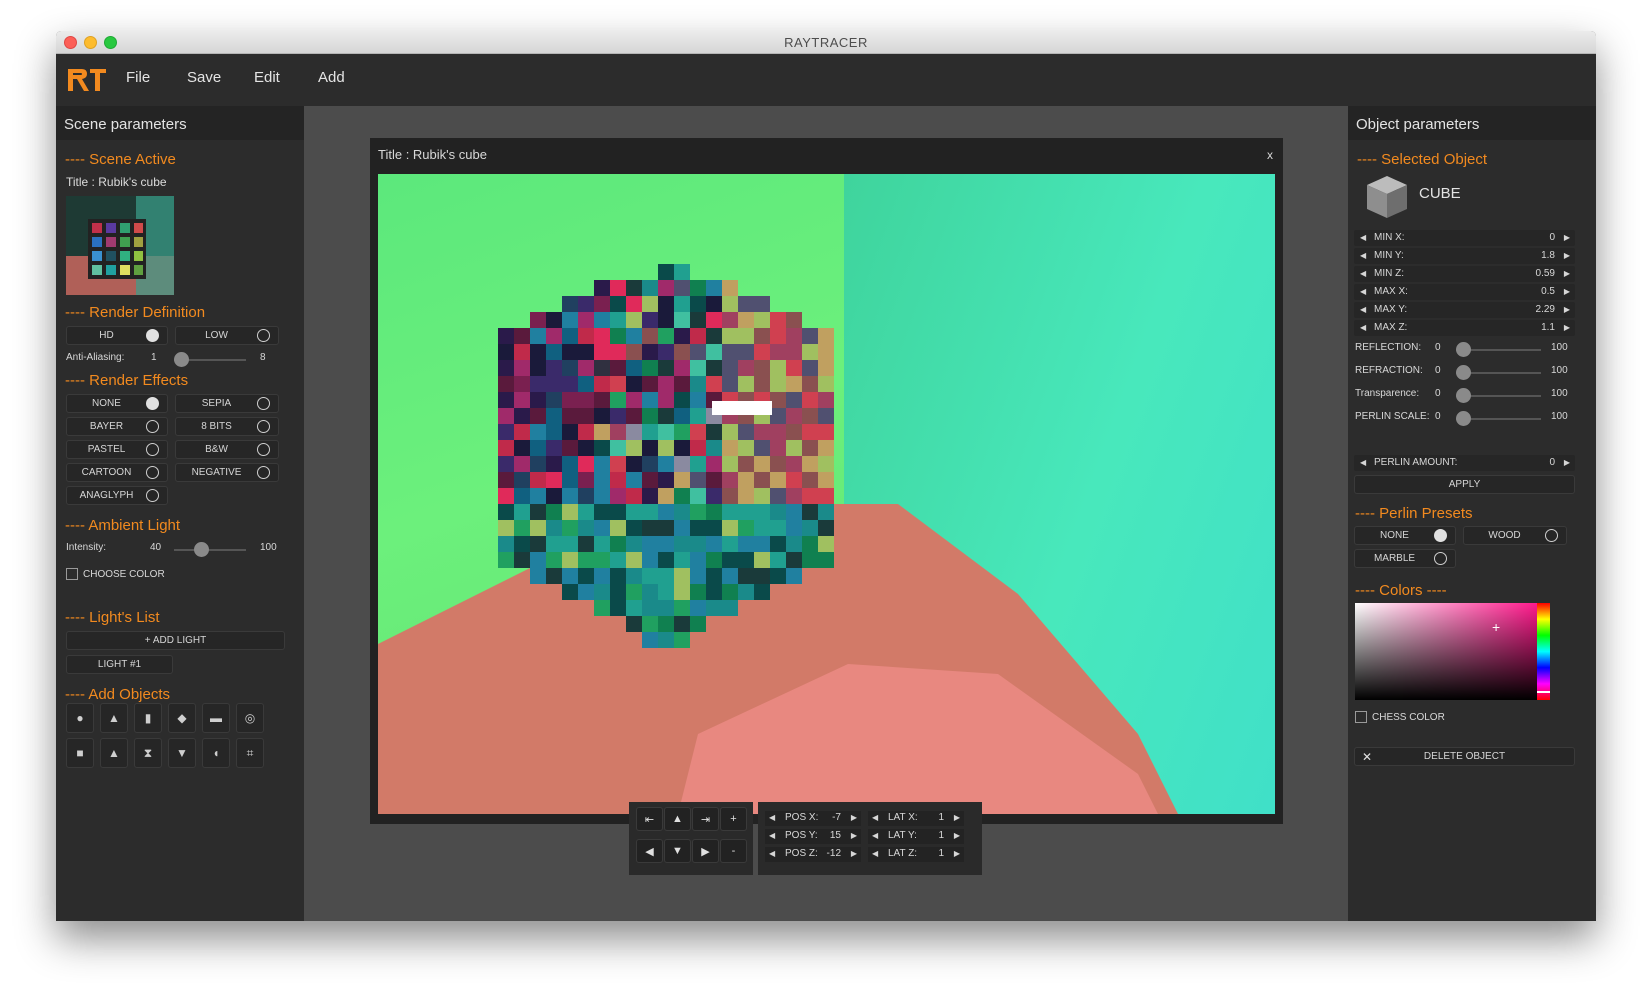 This screenshot has width=1652, height=1001. What do you see at coordinates (204, 77) in the screenshot?
I see `menu-save: Save` at bounding box center [204, 77].